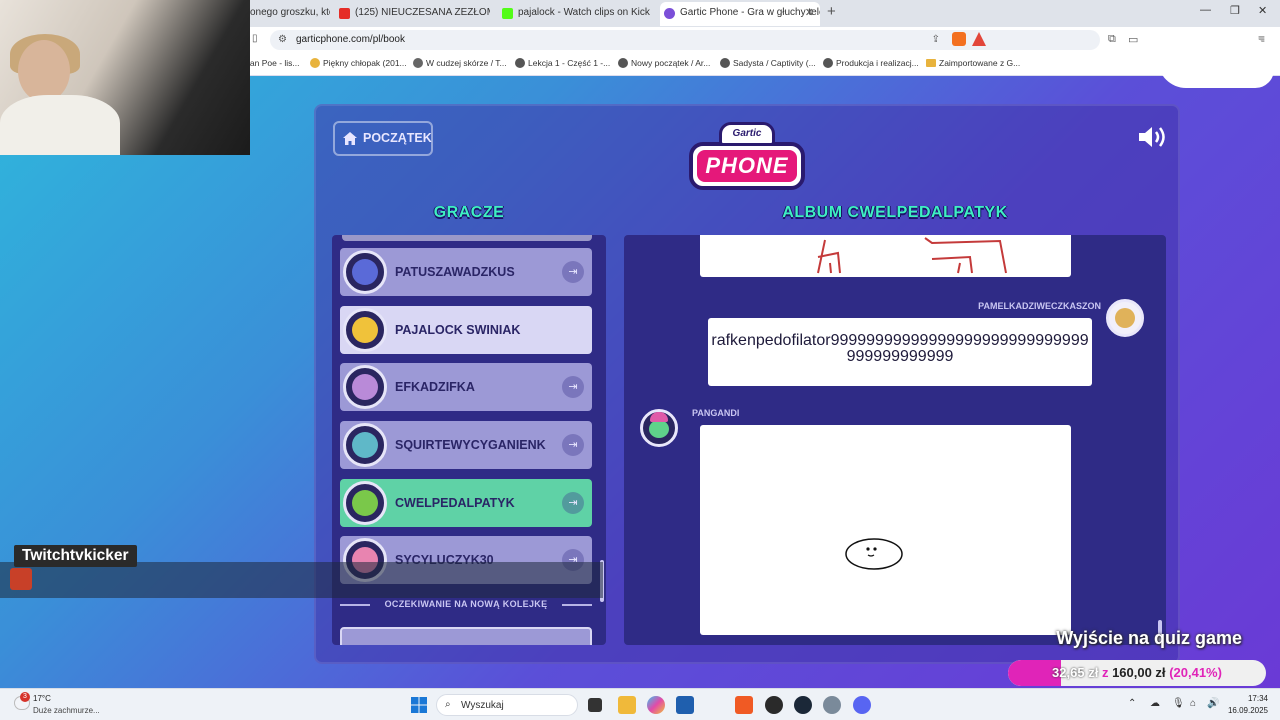 The image size is (1280, 720). I want to click on minimize-icon: —, so click(1205, 10).